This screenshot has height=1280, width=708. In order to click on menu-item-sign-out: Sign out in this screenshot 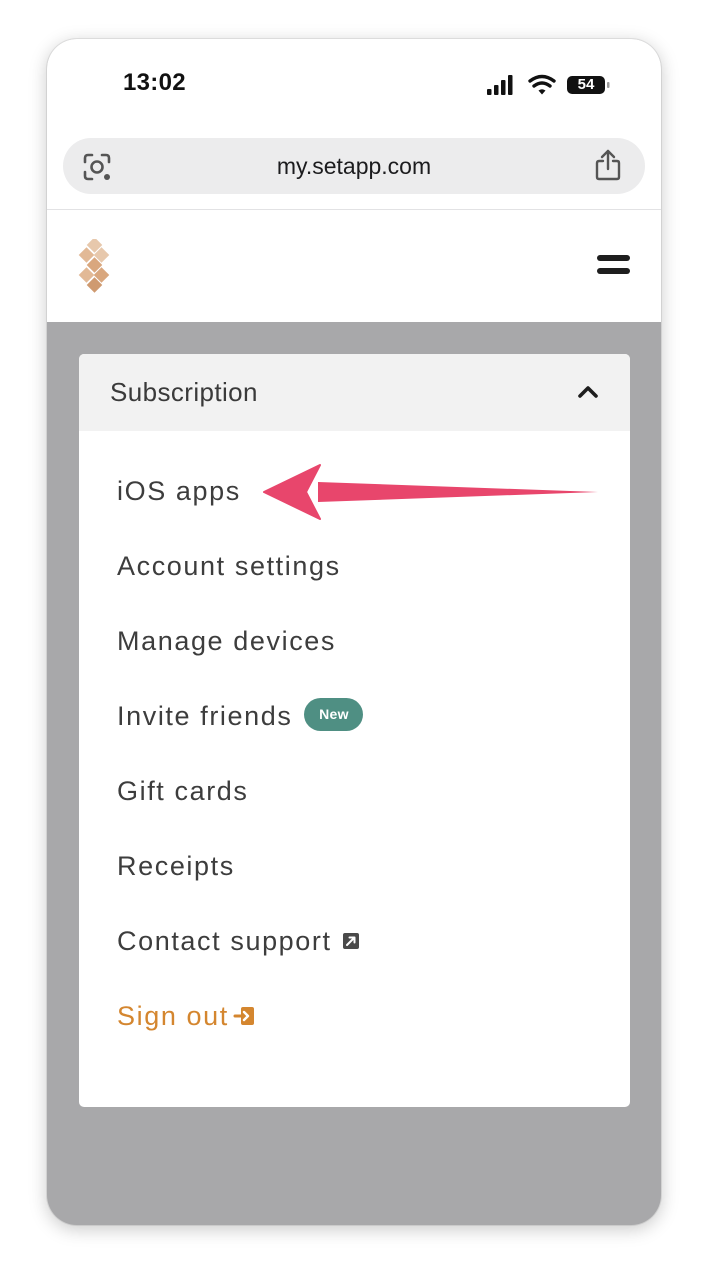, I will do `click(186, 1016)`.